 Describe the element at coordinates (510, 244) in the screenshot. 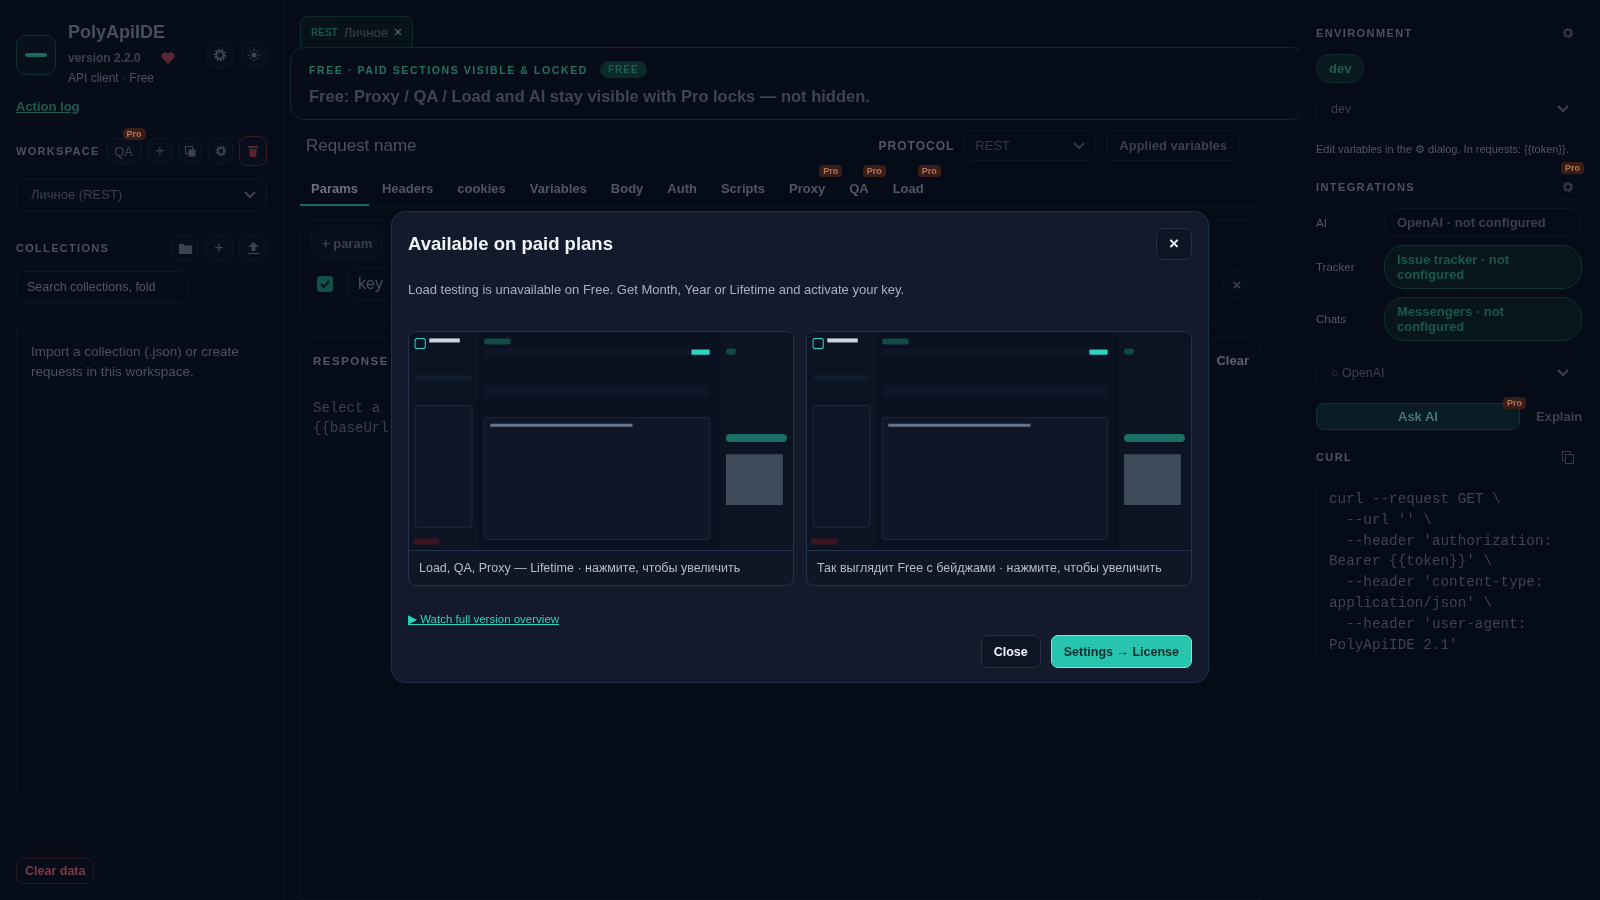

I see `modal-title: Available on paid plans` at that location.